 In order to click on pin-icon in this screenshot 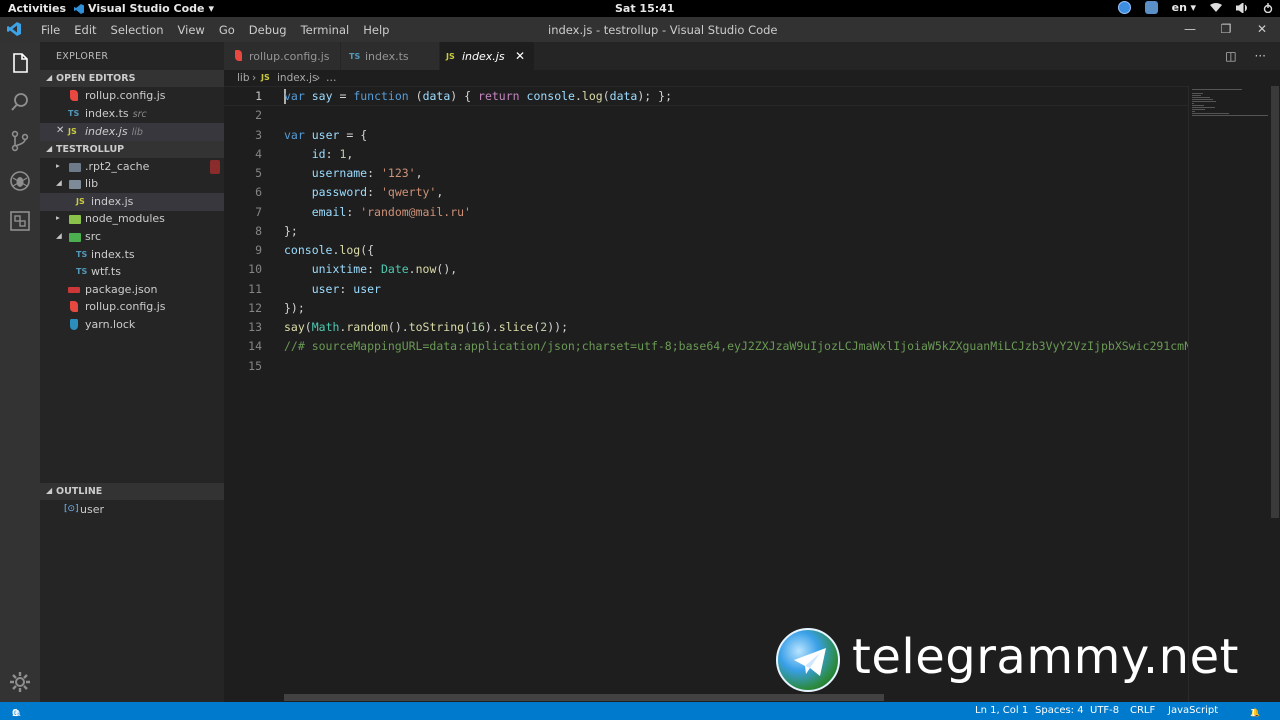, I will do `click(1151, 7)`.